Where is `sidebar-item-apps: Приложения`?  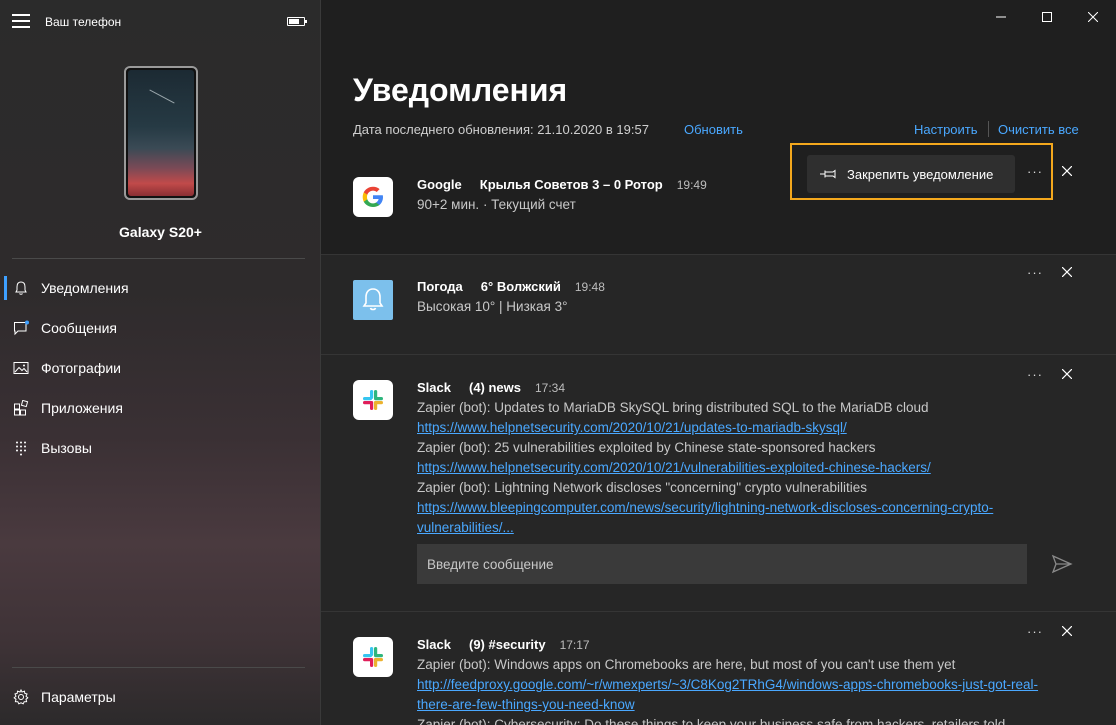 sidebar-item-apps: Приложения is located at coordinates (160, 408).